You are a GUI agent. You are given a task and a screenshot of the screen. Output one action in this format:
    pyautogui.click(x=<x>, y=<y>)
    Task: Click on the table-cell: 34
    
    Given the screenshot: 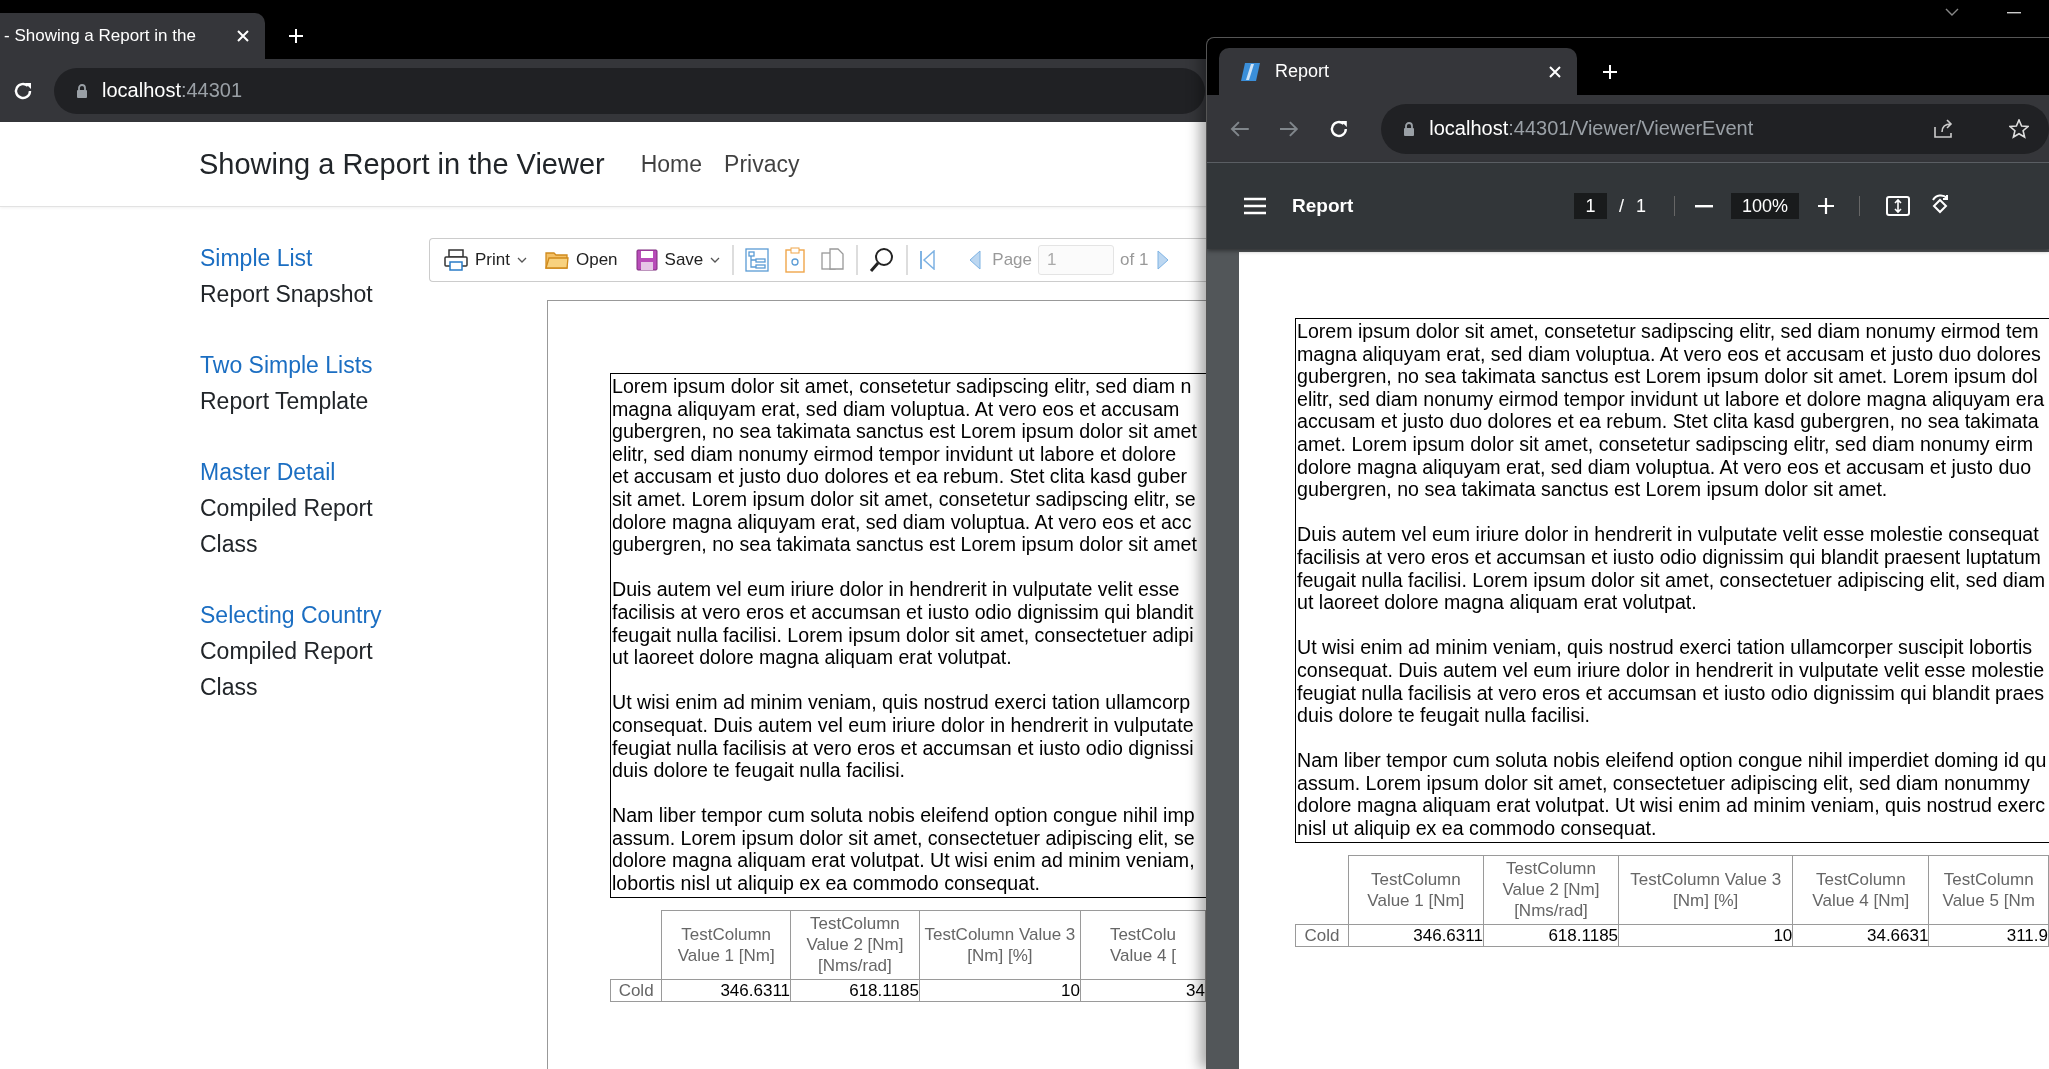 What is the action you would take?
    pyautogui.click(x=1143, y=990)
    